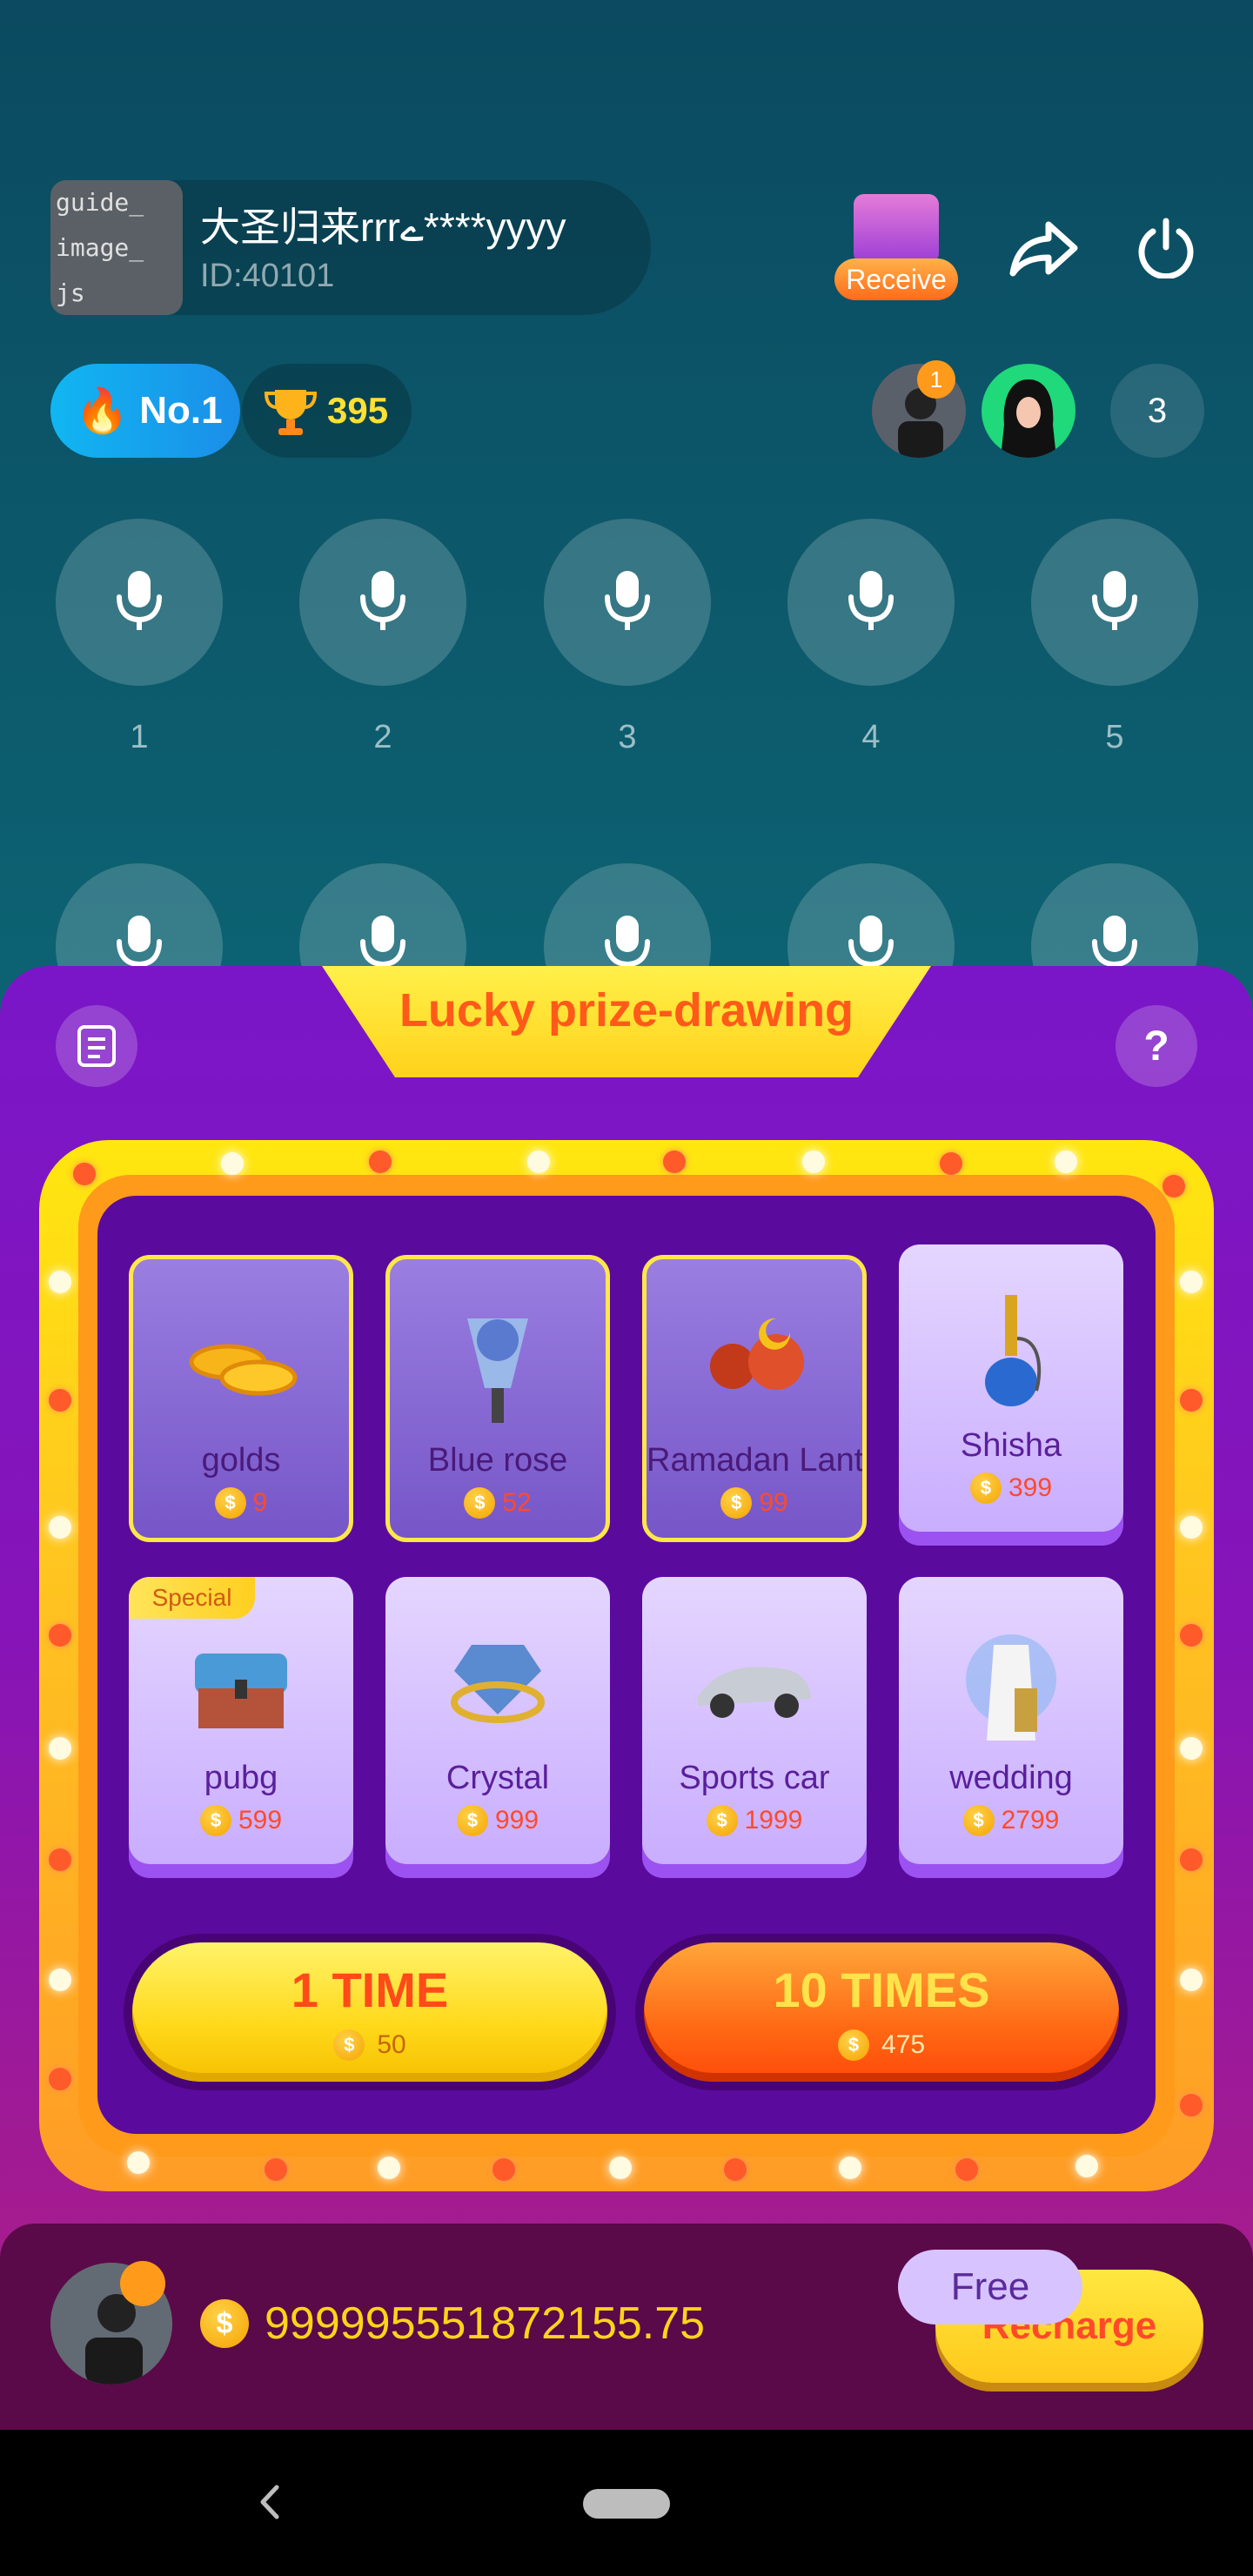  What do you see at coordinates (139, 737) in the screenshot?
I see `seat-number: 1` at bounding box center [139, 737].